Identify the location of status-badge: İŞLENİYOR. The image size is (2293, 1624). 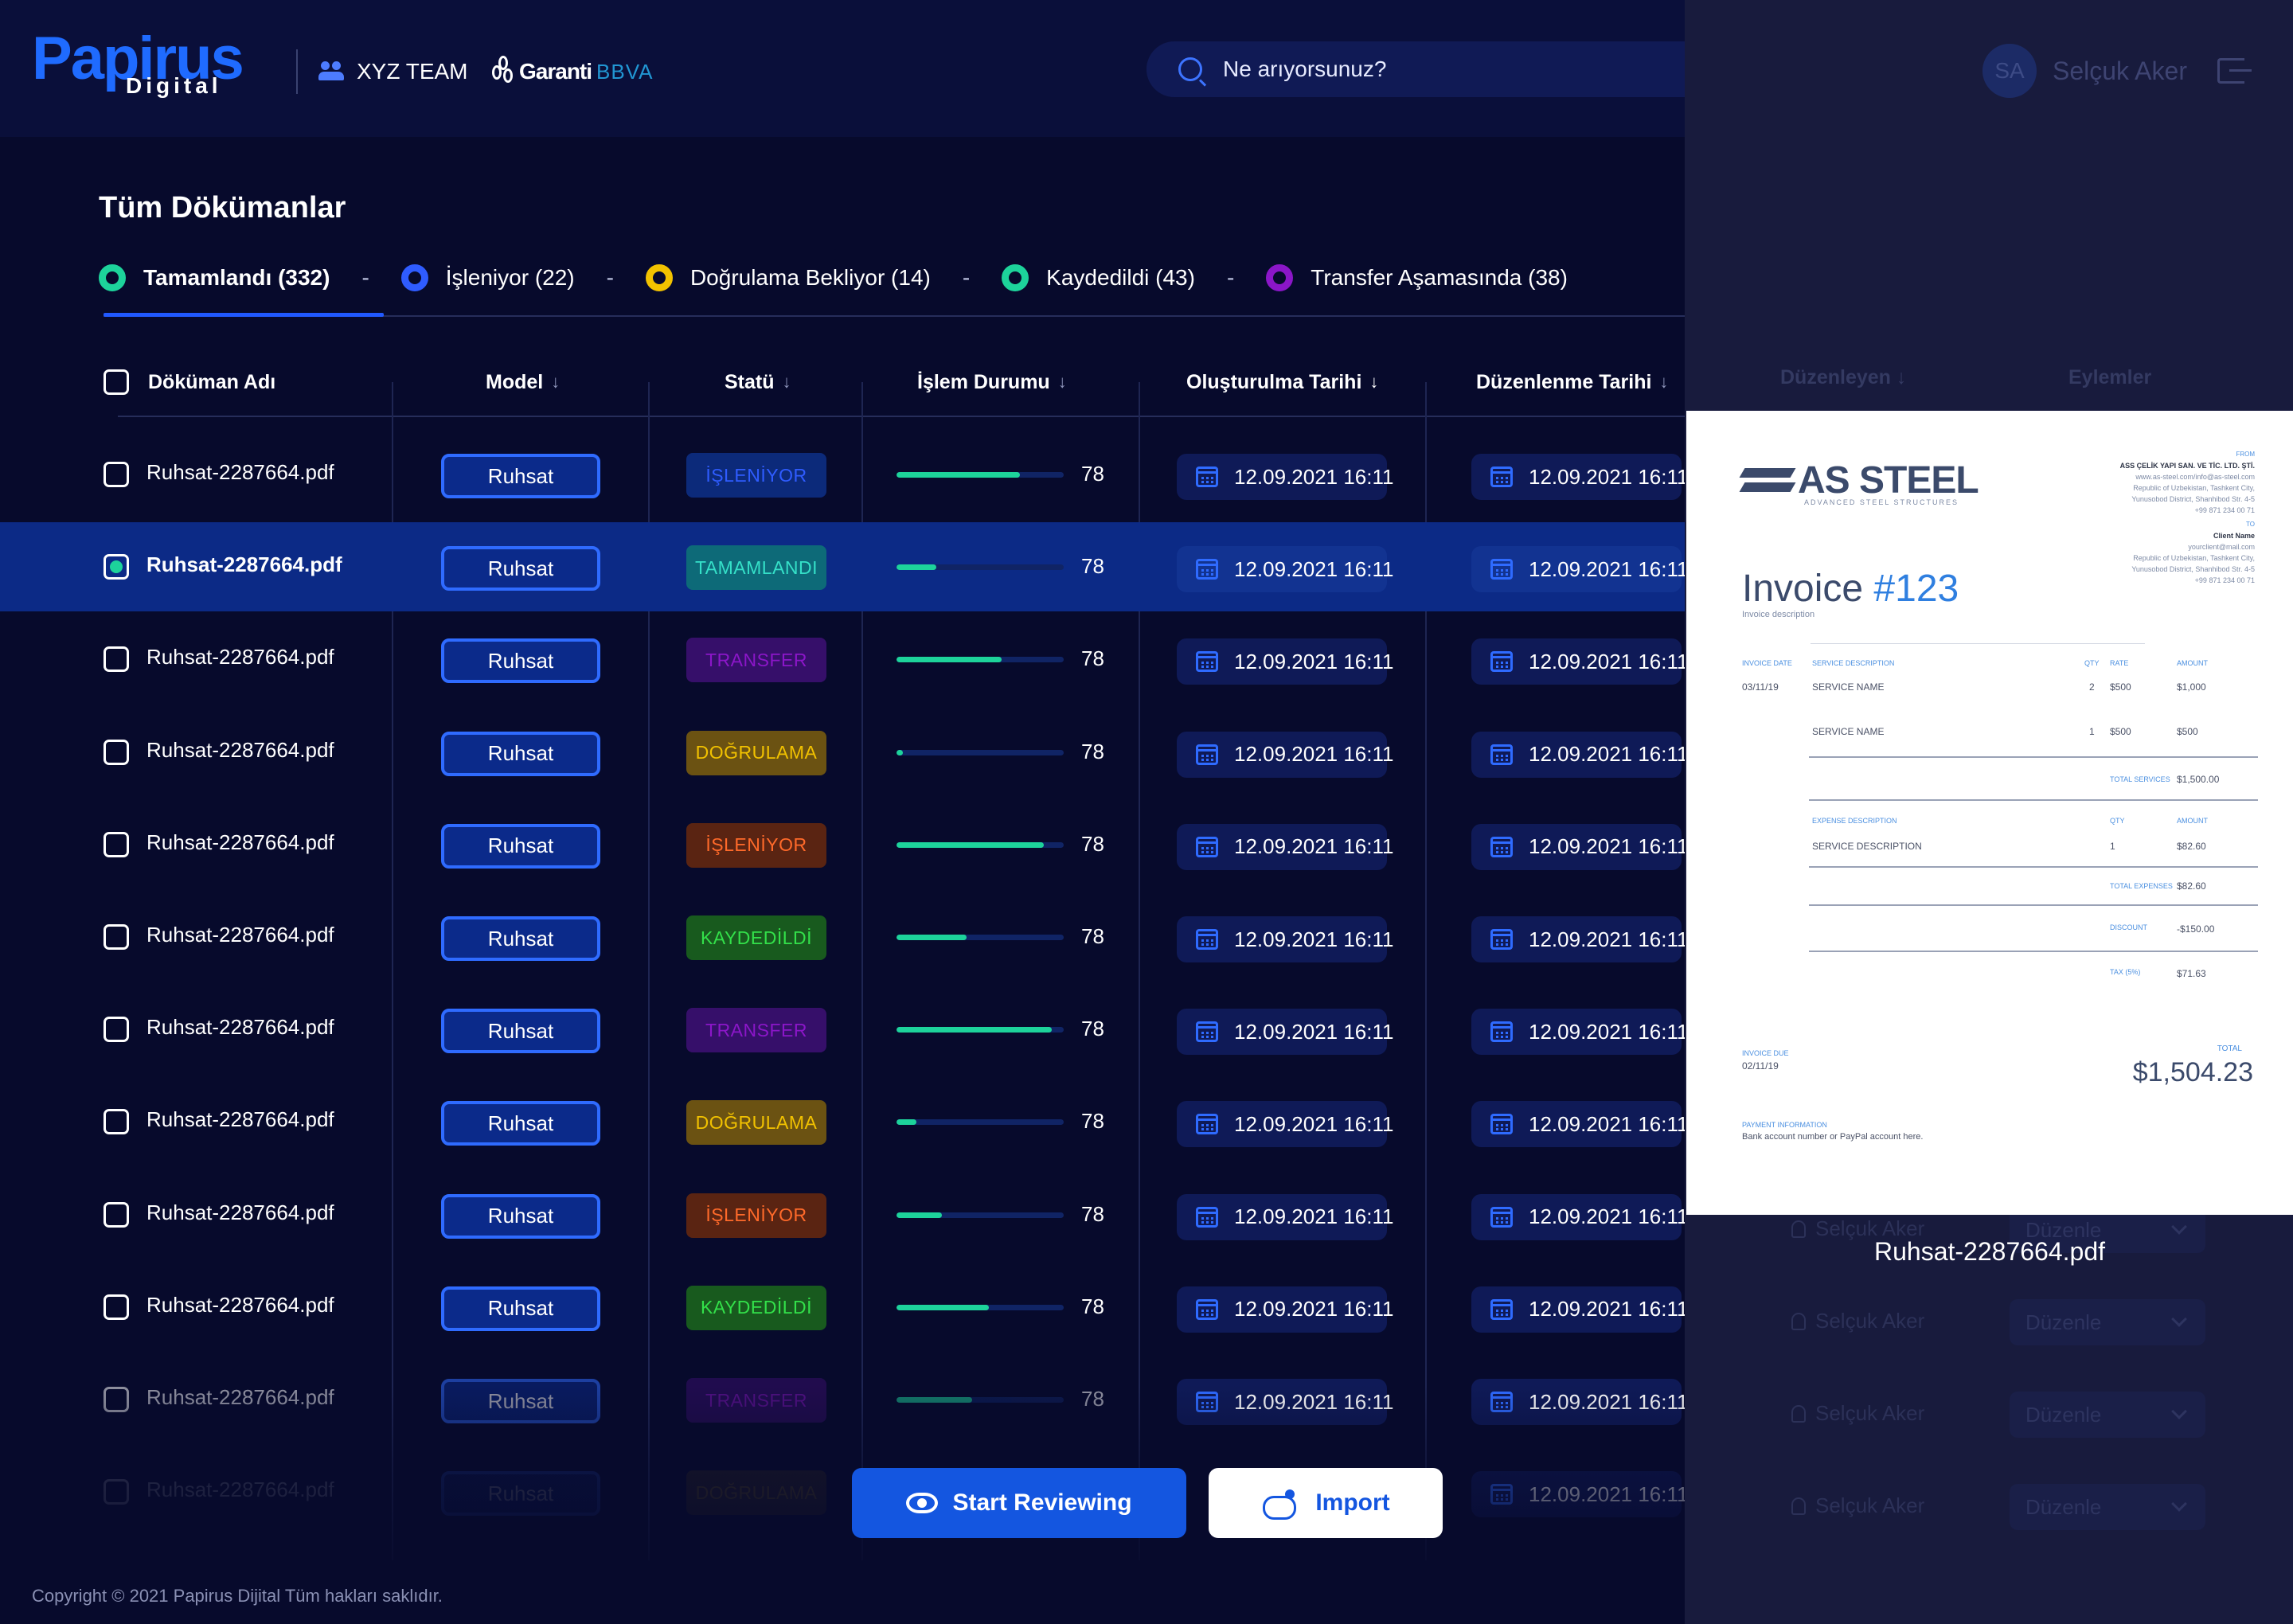
(756, 845).